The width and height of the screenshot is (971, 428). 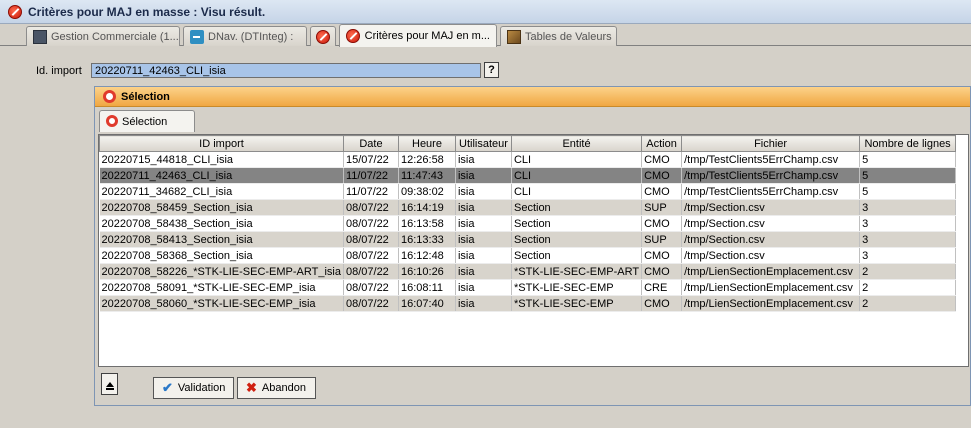 I want to click on column-header: Heure, so click(x=426, y=143).